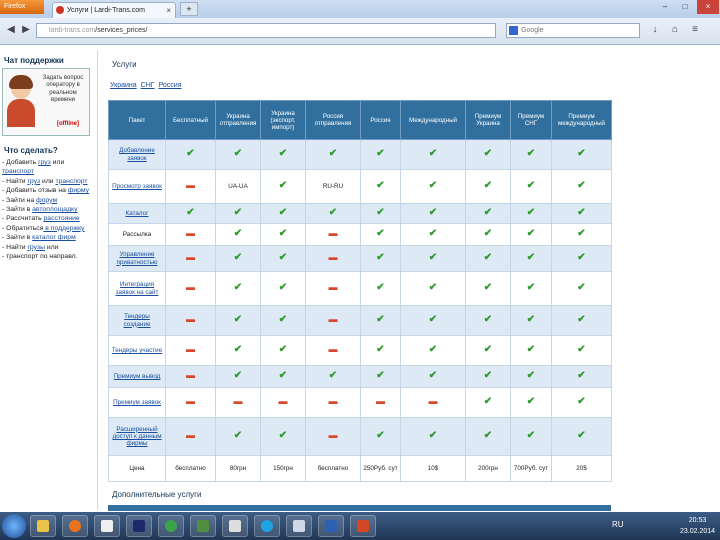  I want to click on feature-name: Тендеры участие, so click(137, 350).